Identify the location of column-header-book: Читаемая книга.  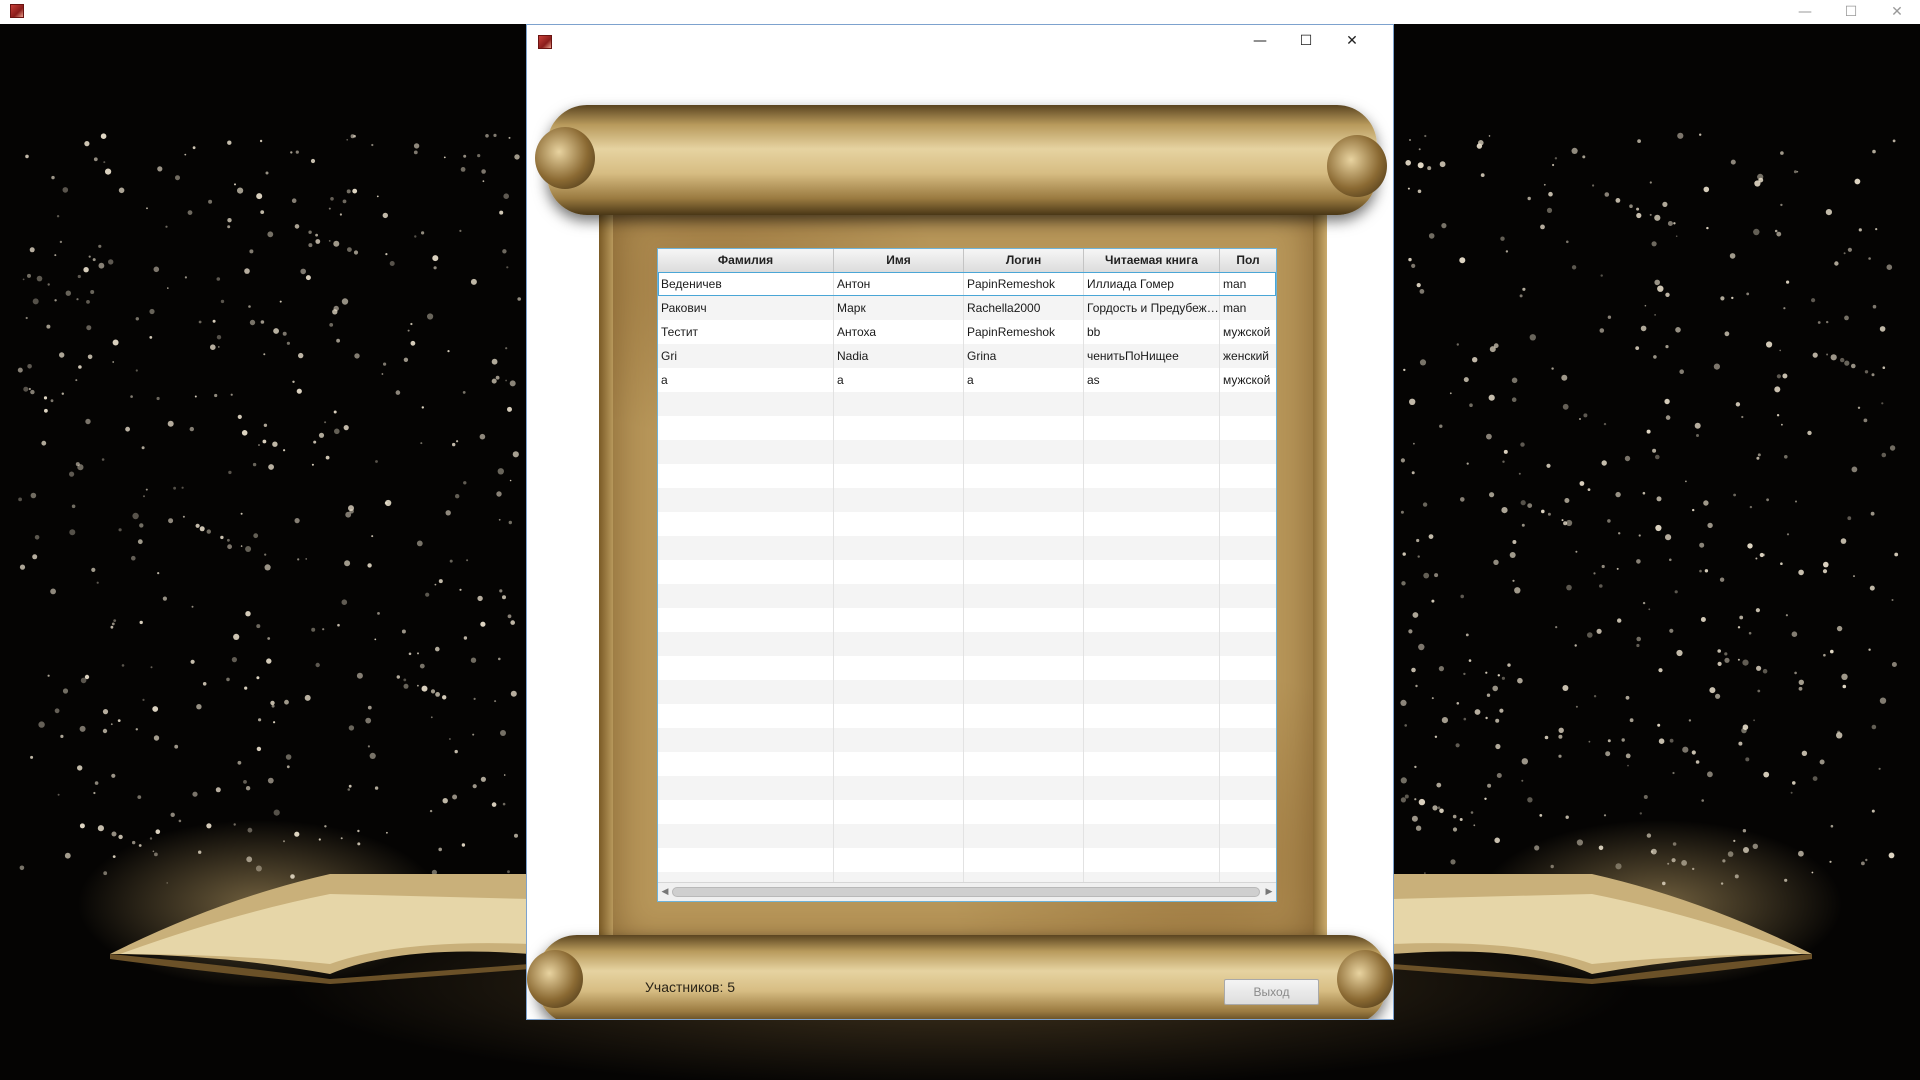
(1152, 260).